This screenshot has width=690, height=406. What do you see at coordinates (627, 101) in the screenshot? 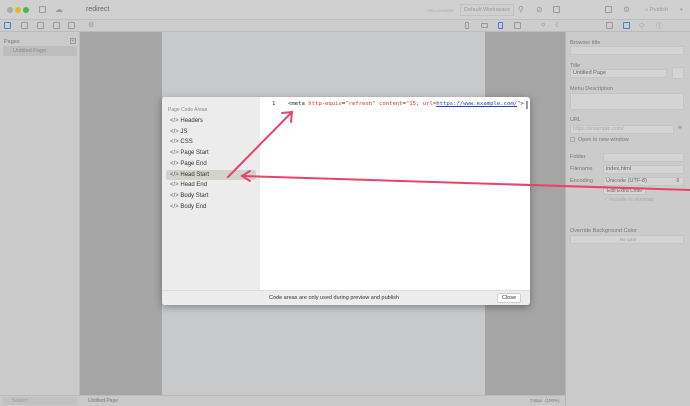
I see `menu-description-input` at bounding box center [627, 101].